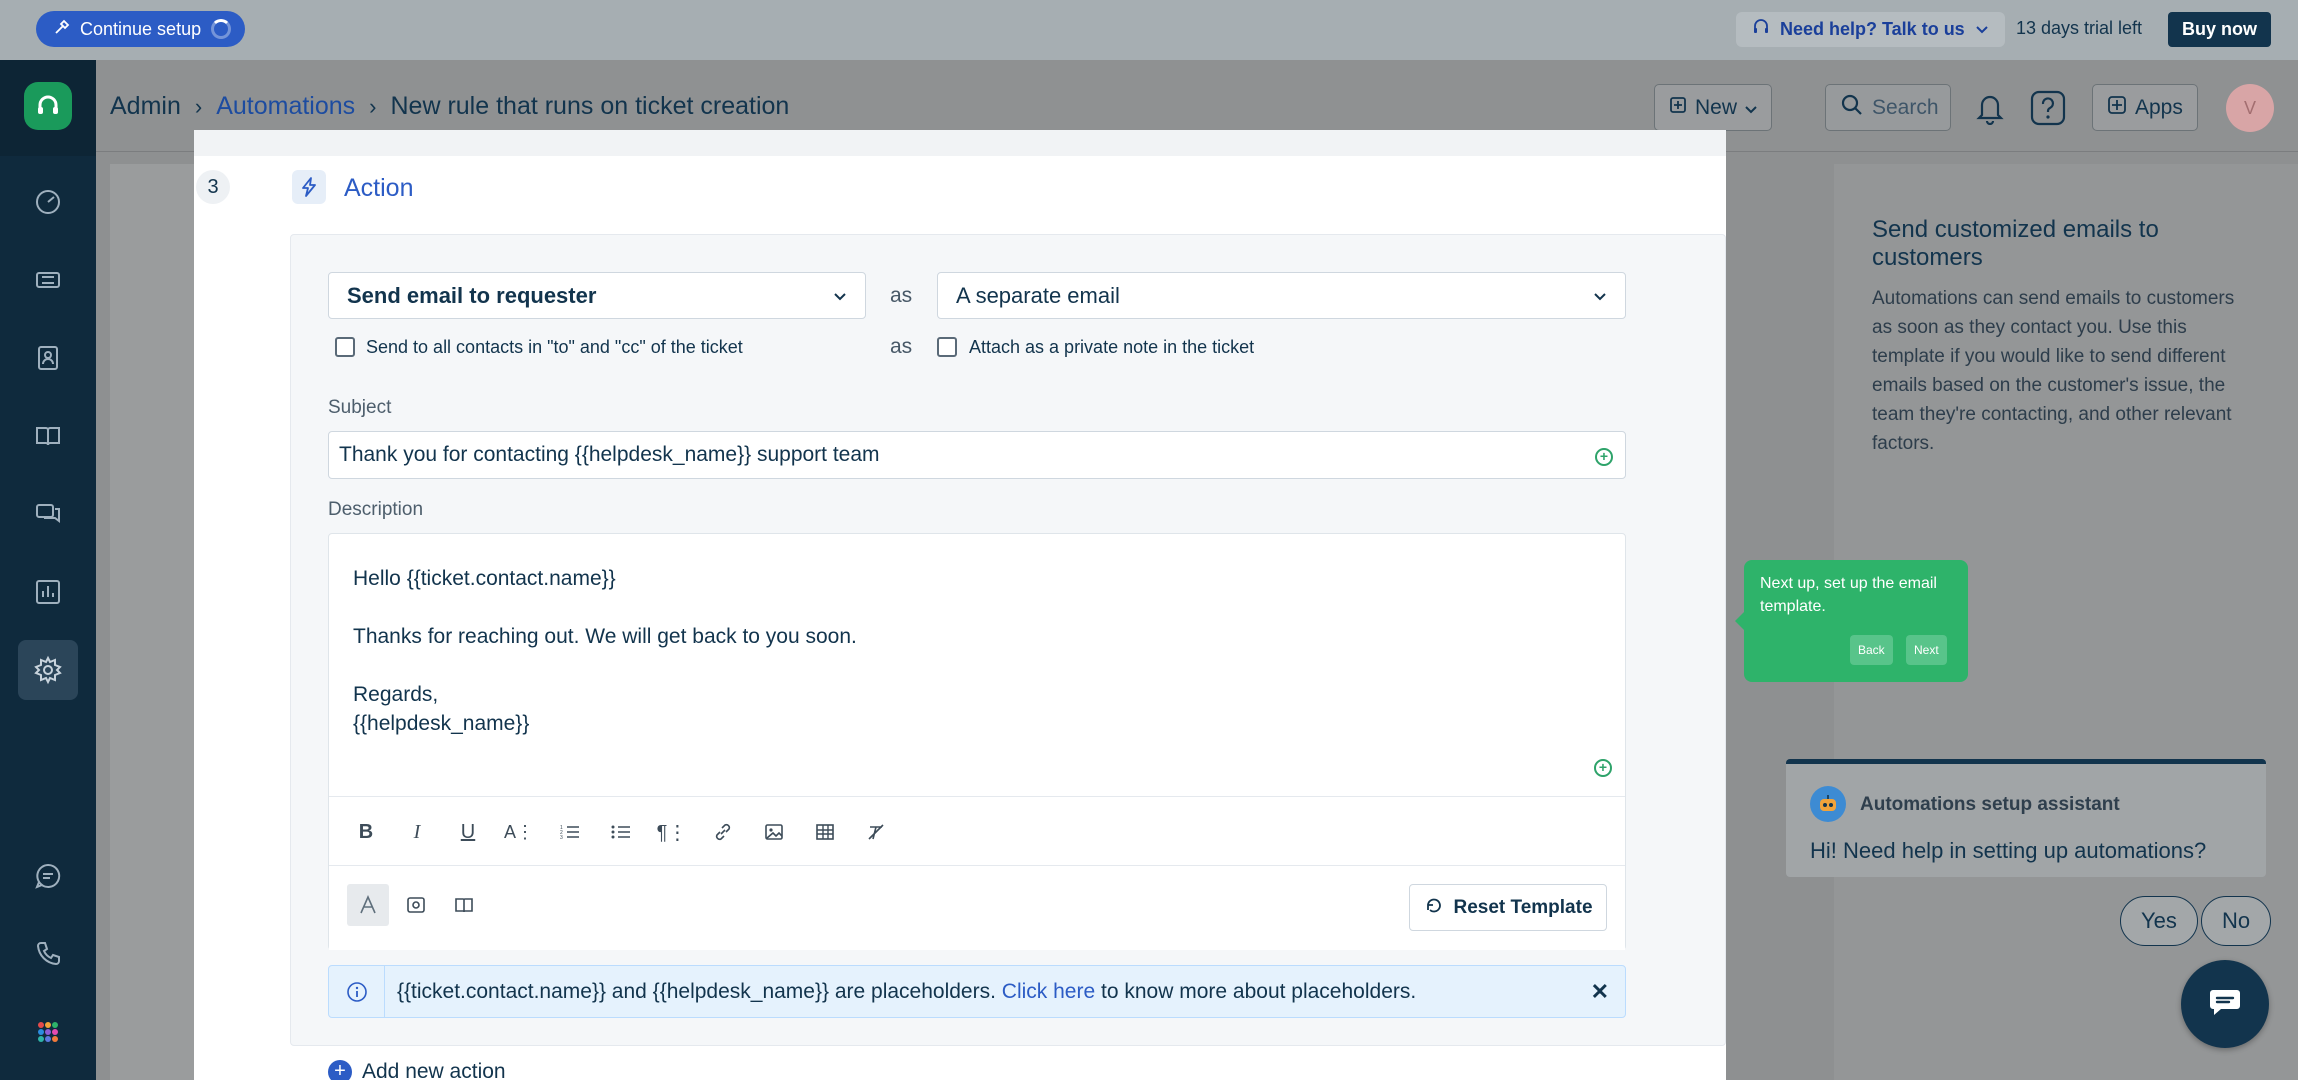 Image resolution: width=2298 pixels, height=1080 pixels. What do you see at coordinates (221, 29) in the screenshot?
I see `progress-spinner-icon` at bounding box center [221, 29].